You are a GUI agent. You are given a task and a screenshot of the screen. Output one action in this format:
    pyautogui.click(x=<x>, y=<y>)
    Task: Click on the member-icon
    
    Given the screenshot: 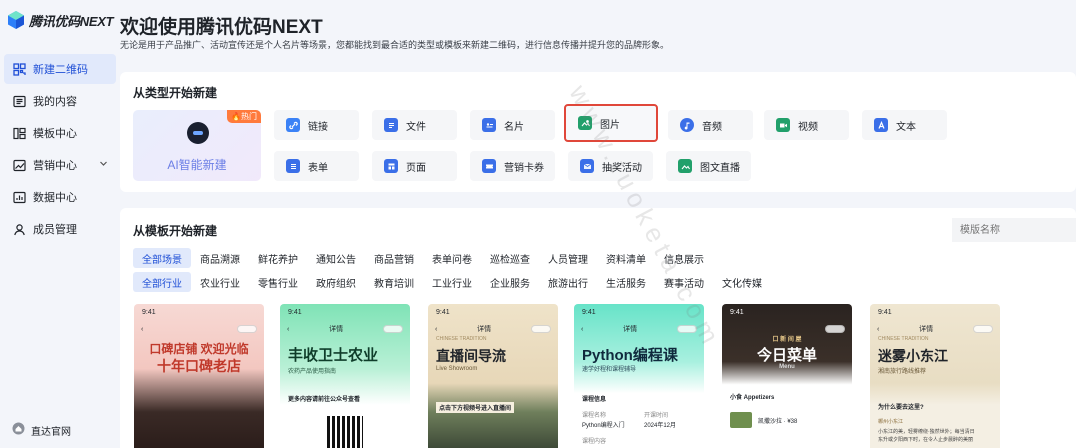 What is the action you would take?
    pyautogui.click(x=19, y=229)
    